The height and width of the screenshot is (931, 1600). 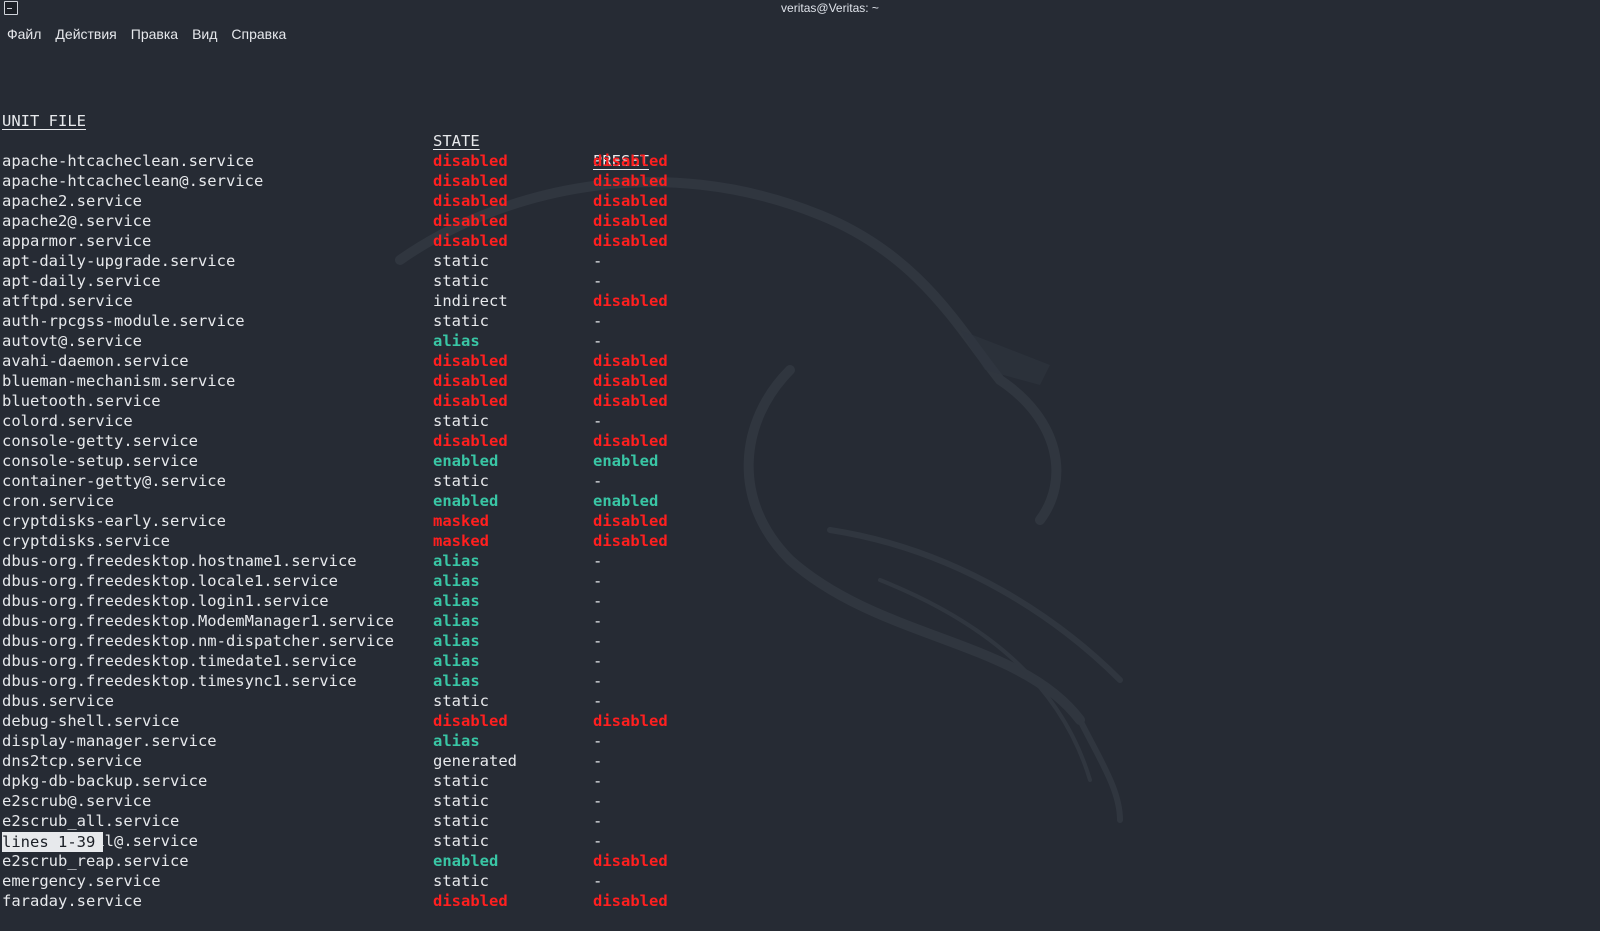 I want to click on table-row: cryptdisks-early.service masked disabled, so click(x=335, y=521).